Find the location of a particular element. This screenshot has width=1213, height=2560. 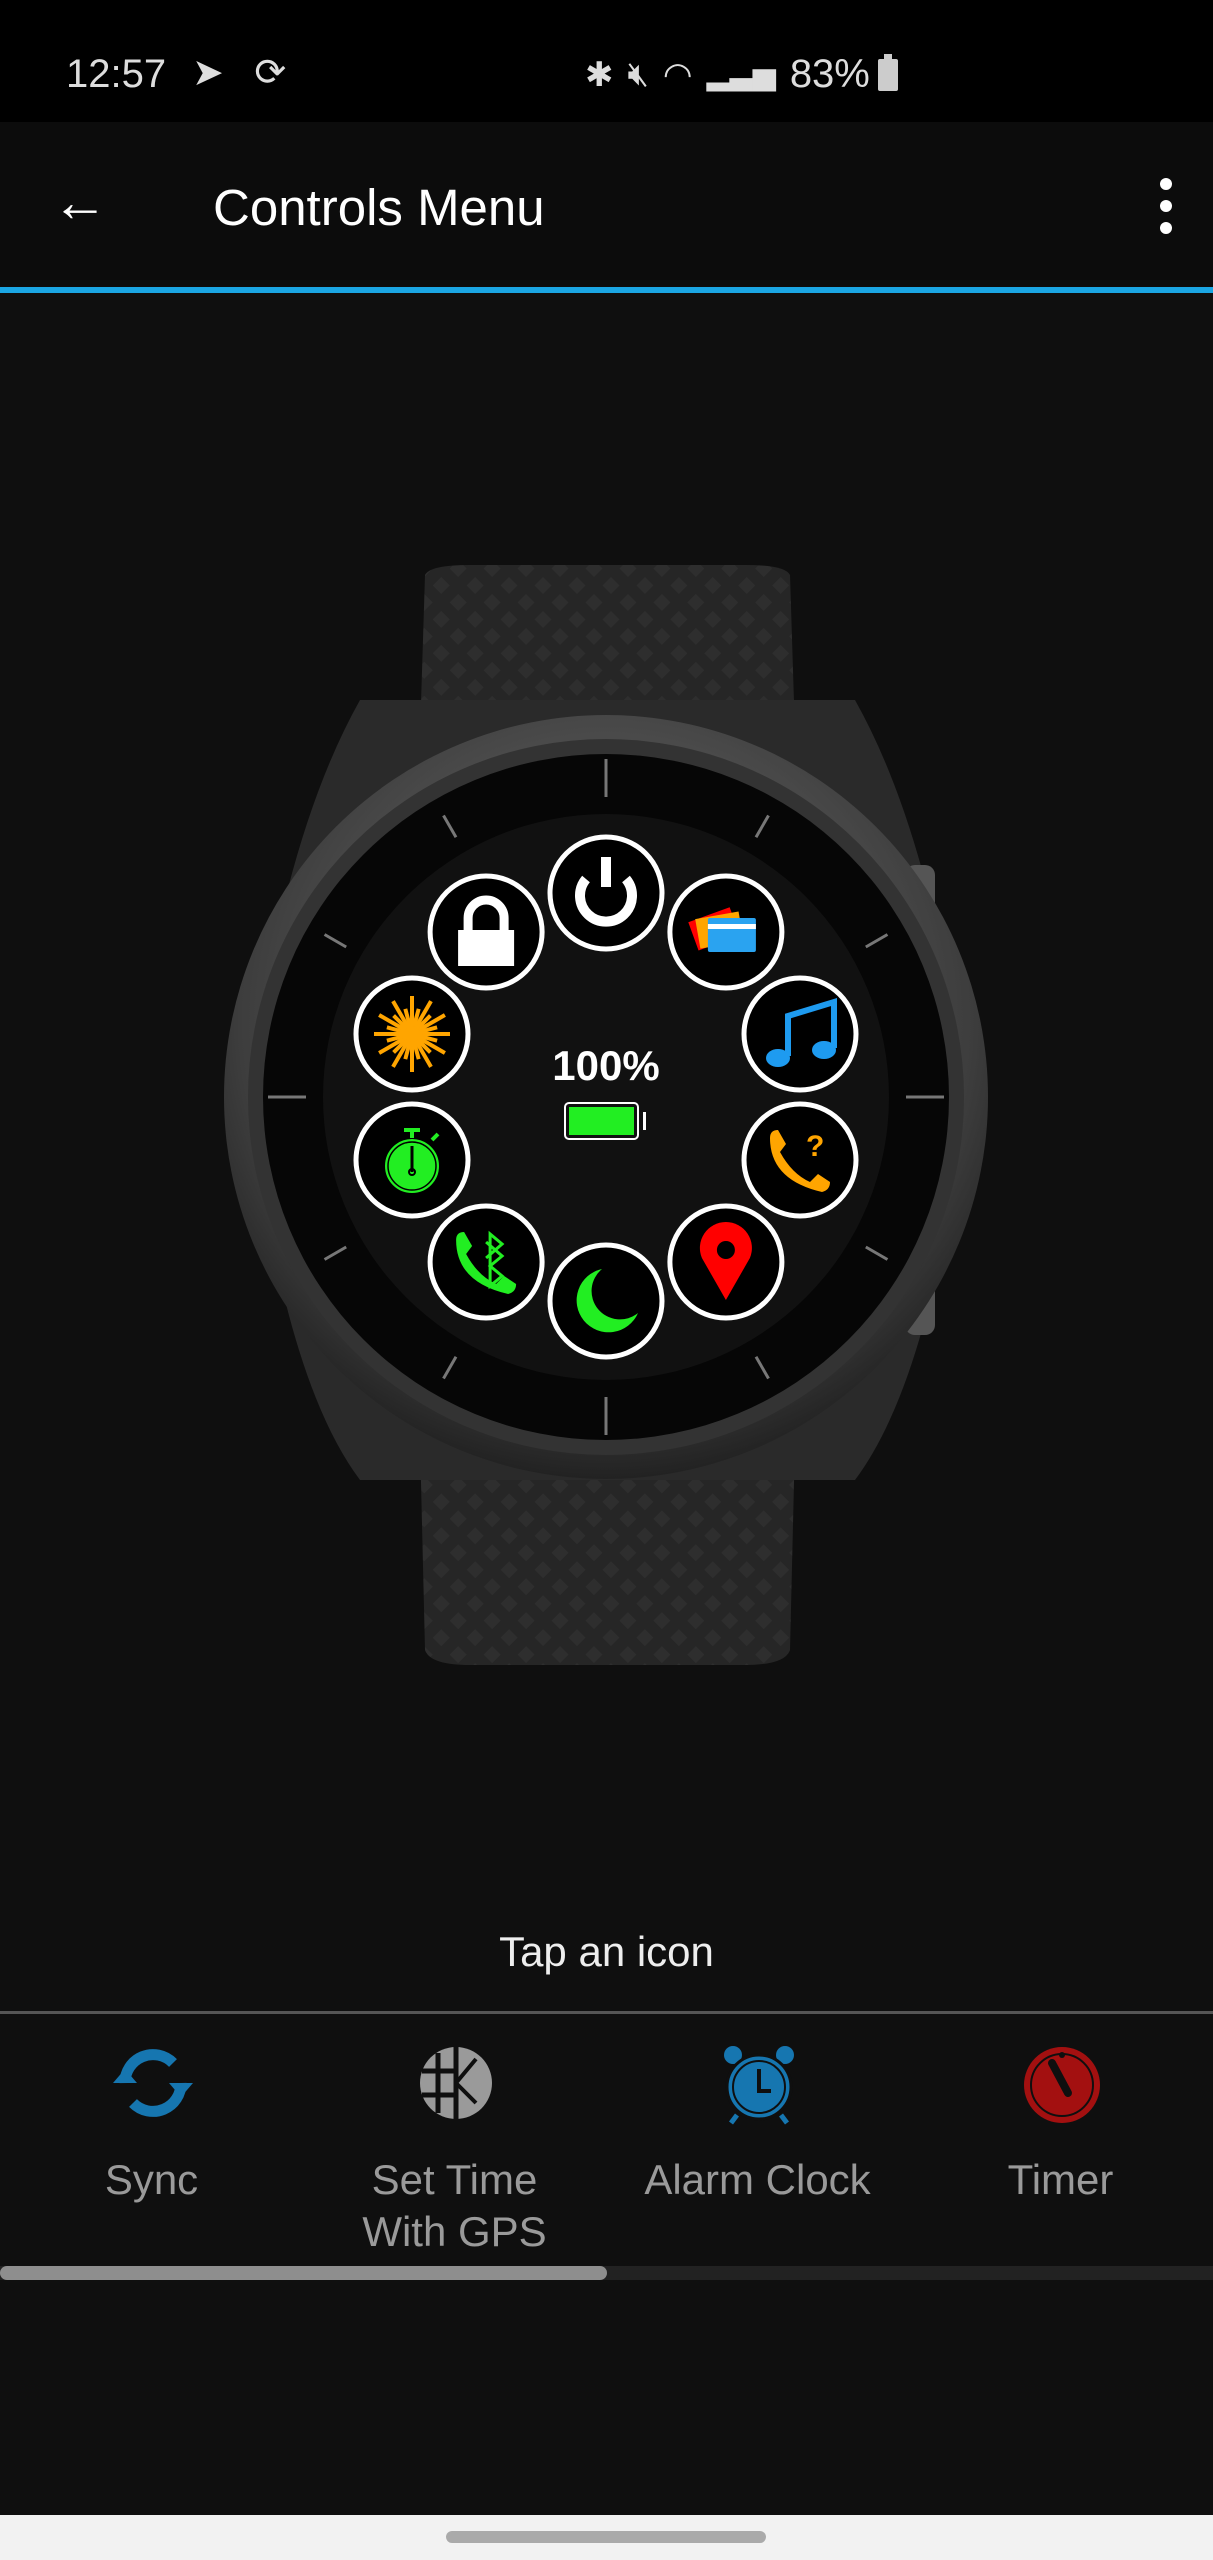

globe-clock-icon is located at coordinates (456, 2083).